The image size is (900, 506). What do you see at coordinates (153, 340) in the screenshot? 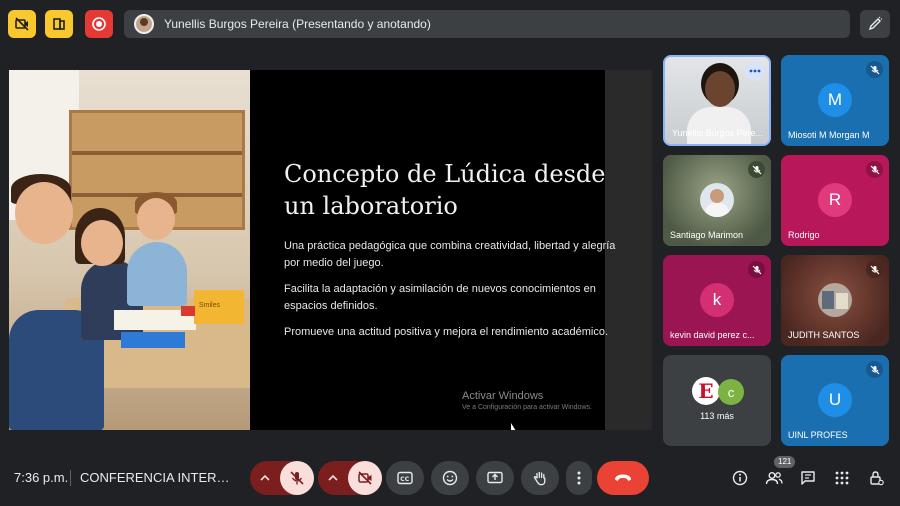
I see `photo-toy-blocks` at bounding box center [153, 340].